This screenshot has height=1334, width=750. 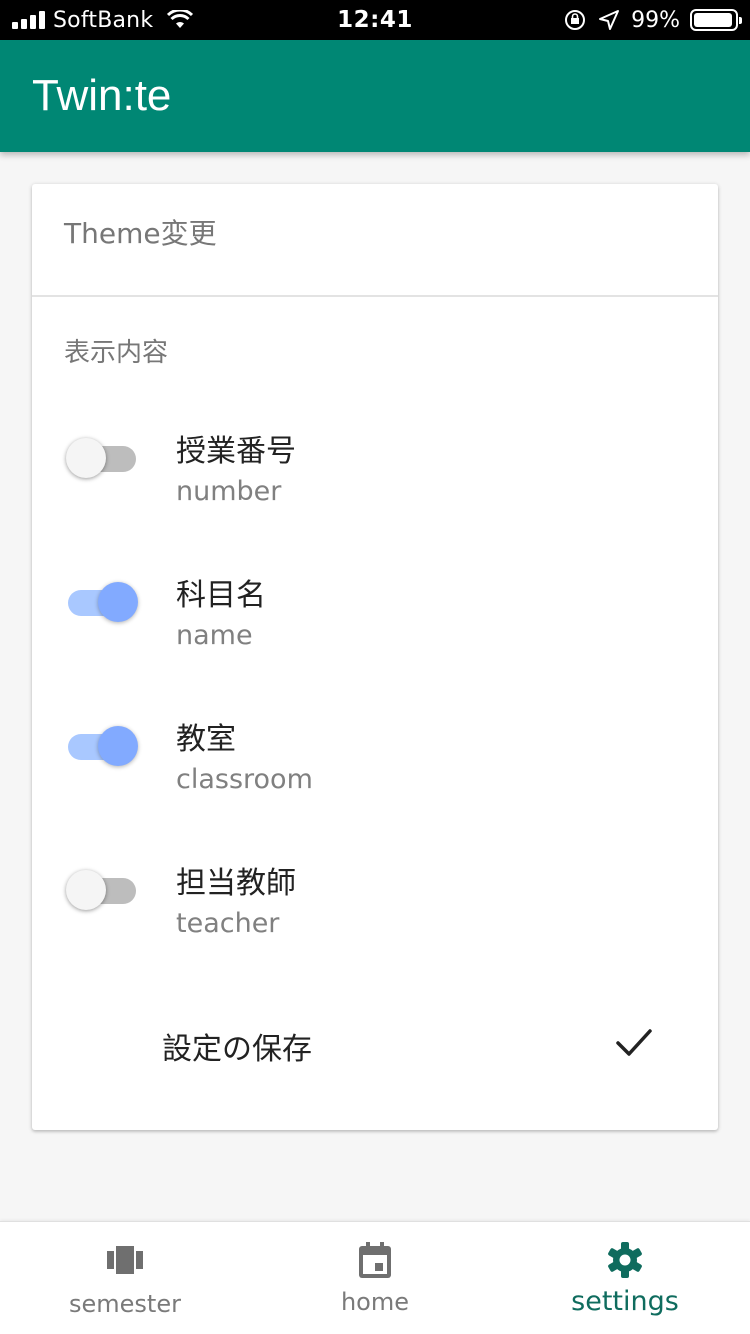 I want to click on setting-title: 授業番号, so click(x=236, y=451).